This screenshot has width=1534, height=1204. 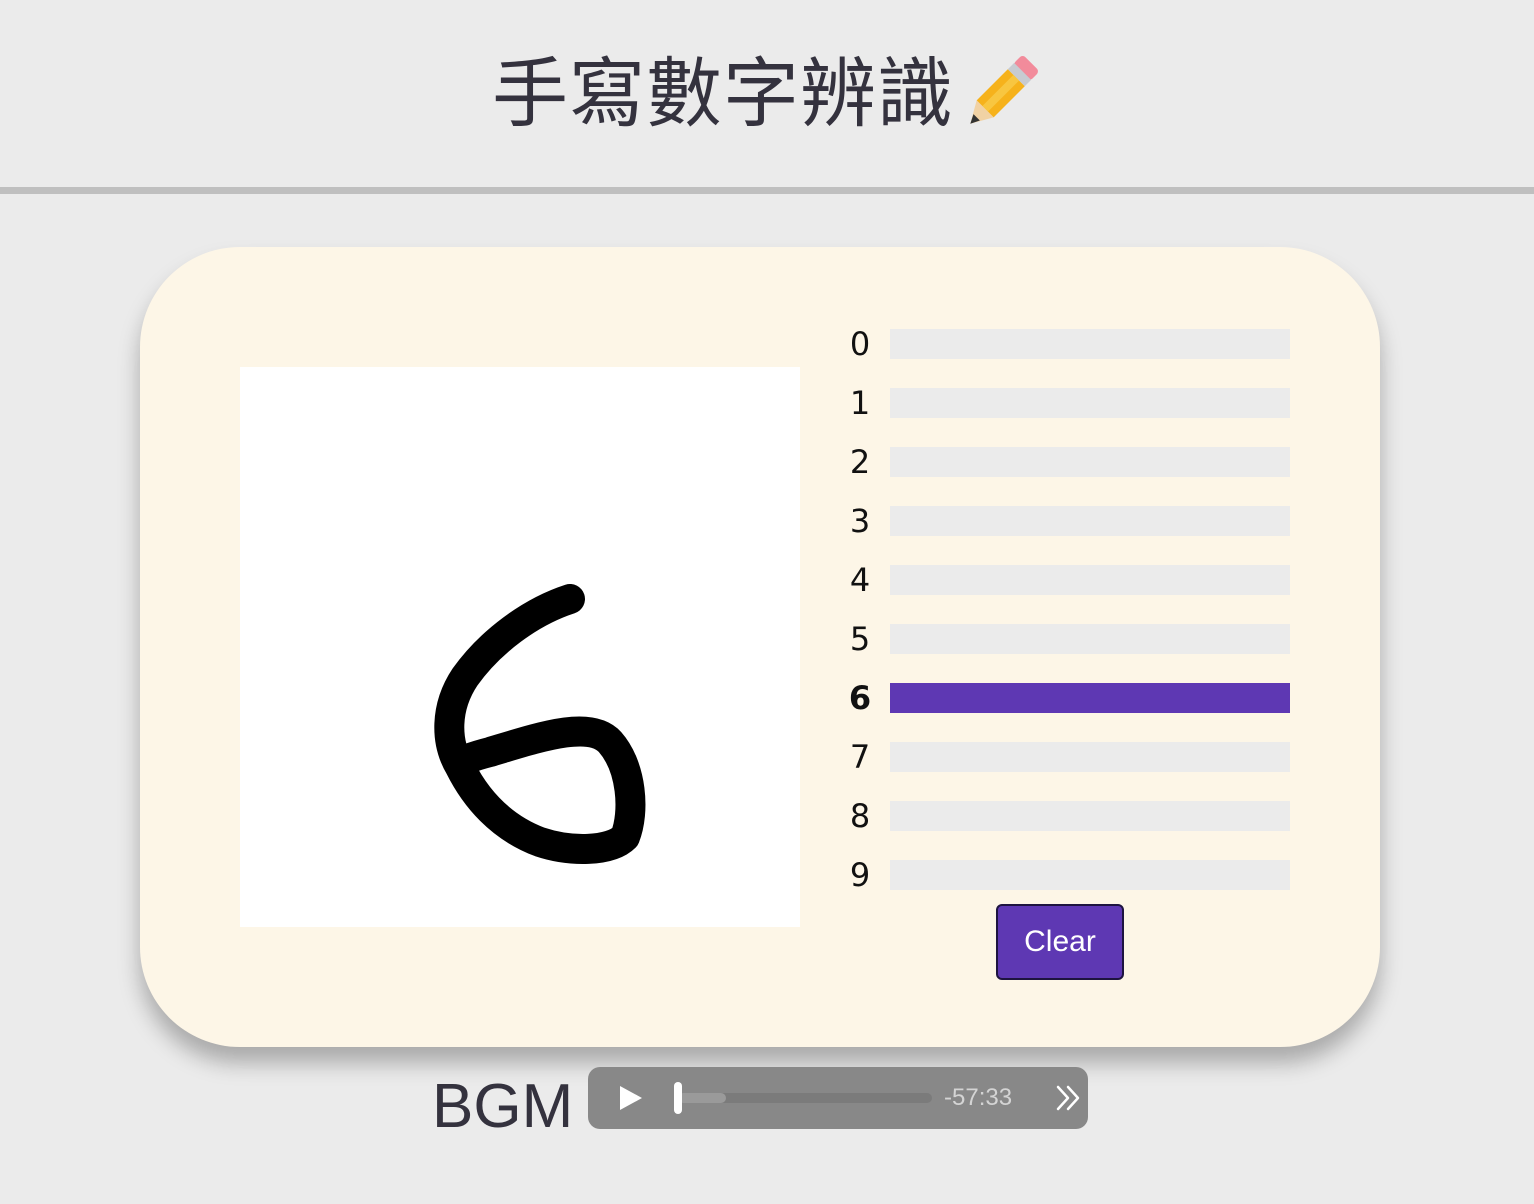 What do you see at coordinates (678, 1098) in the screenshot?
I see `seek-thumb` at bounding box center [678, 1098].